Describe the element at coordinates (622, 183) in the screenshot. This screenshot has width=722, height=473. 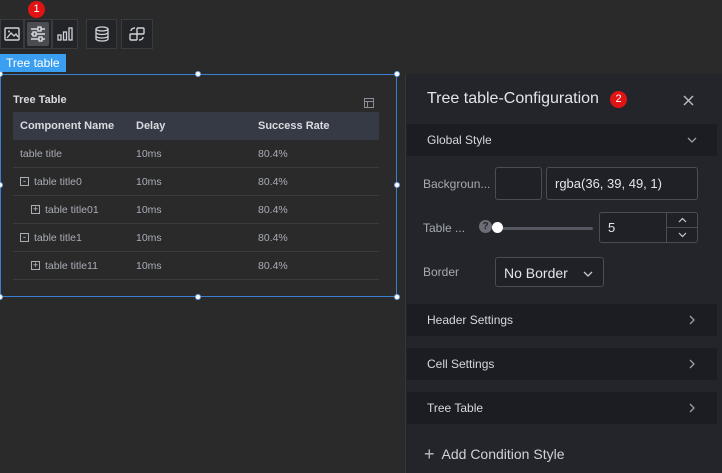
I see `background-color-input: rgba(36, 39, 49, 1)` at that location.